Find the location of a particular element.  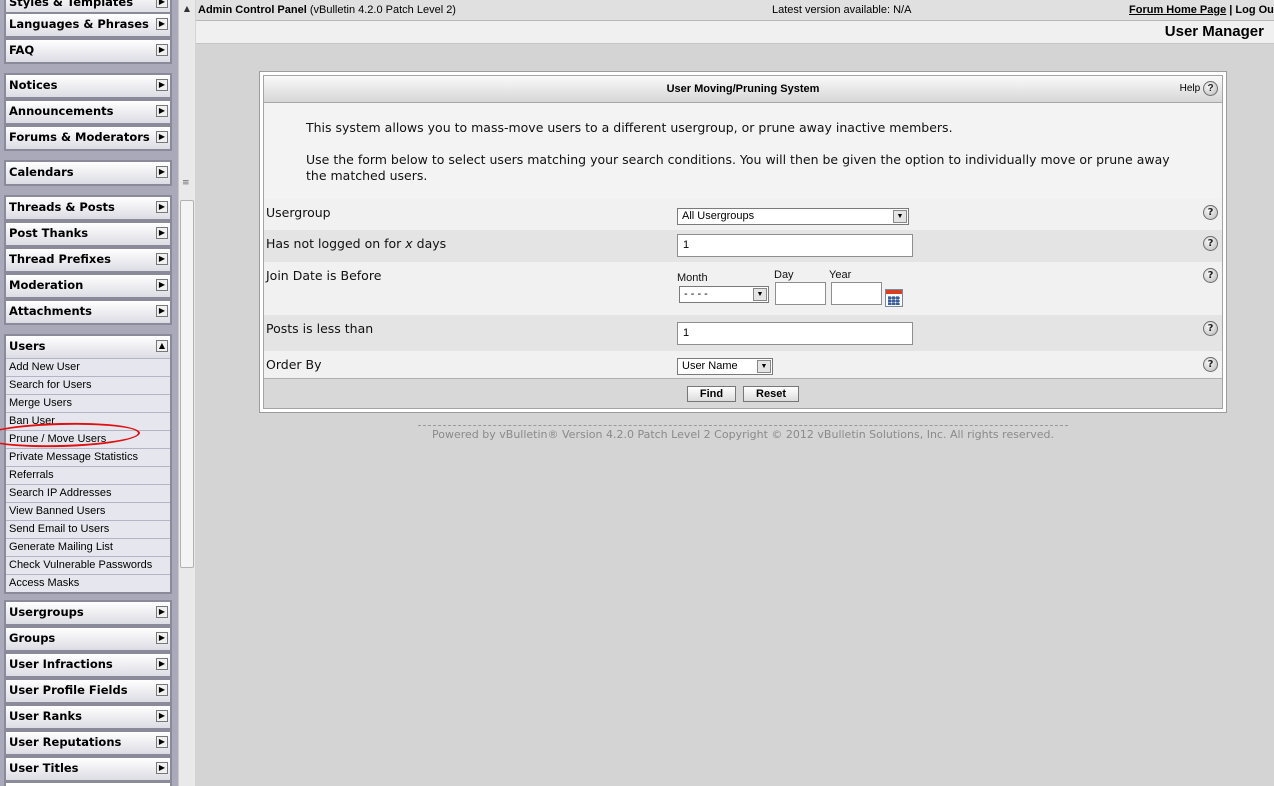

nav-group-users-header: Users ▲ is located at coordinates (88, 347).